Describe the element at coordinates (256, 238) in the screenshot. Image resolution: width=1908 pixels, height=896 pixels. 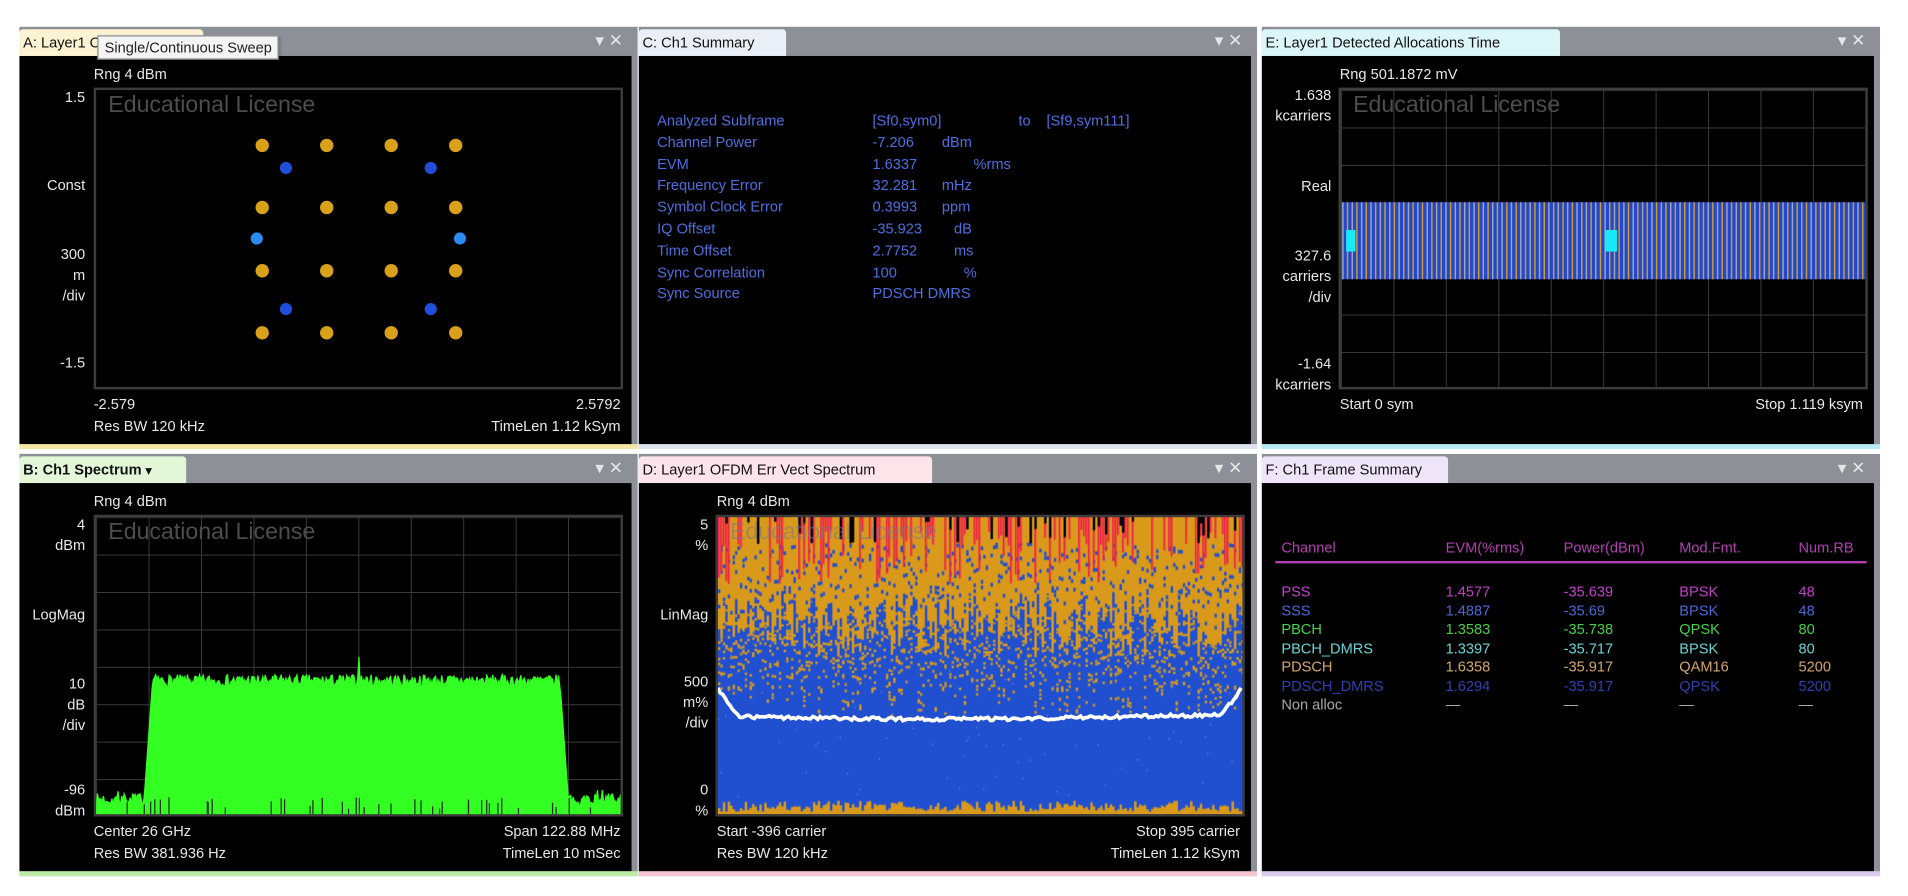
I see `constellation-point-bpsk` at that location.